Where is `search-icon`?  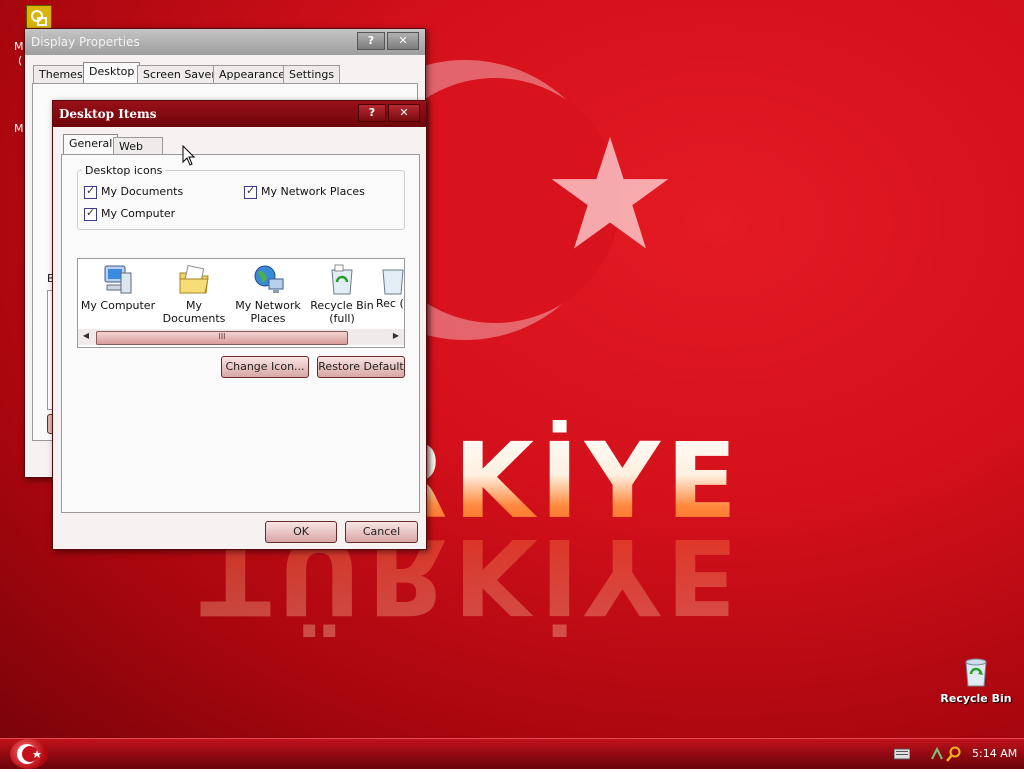
search-icon is located at coordinates (954, 754).